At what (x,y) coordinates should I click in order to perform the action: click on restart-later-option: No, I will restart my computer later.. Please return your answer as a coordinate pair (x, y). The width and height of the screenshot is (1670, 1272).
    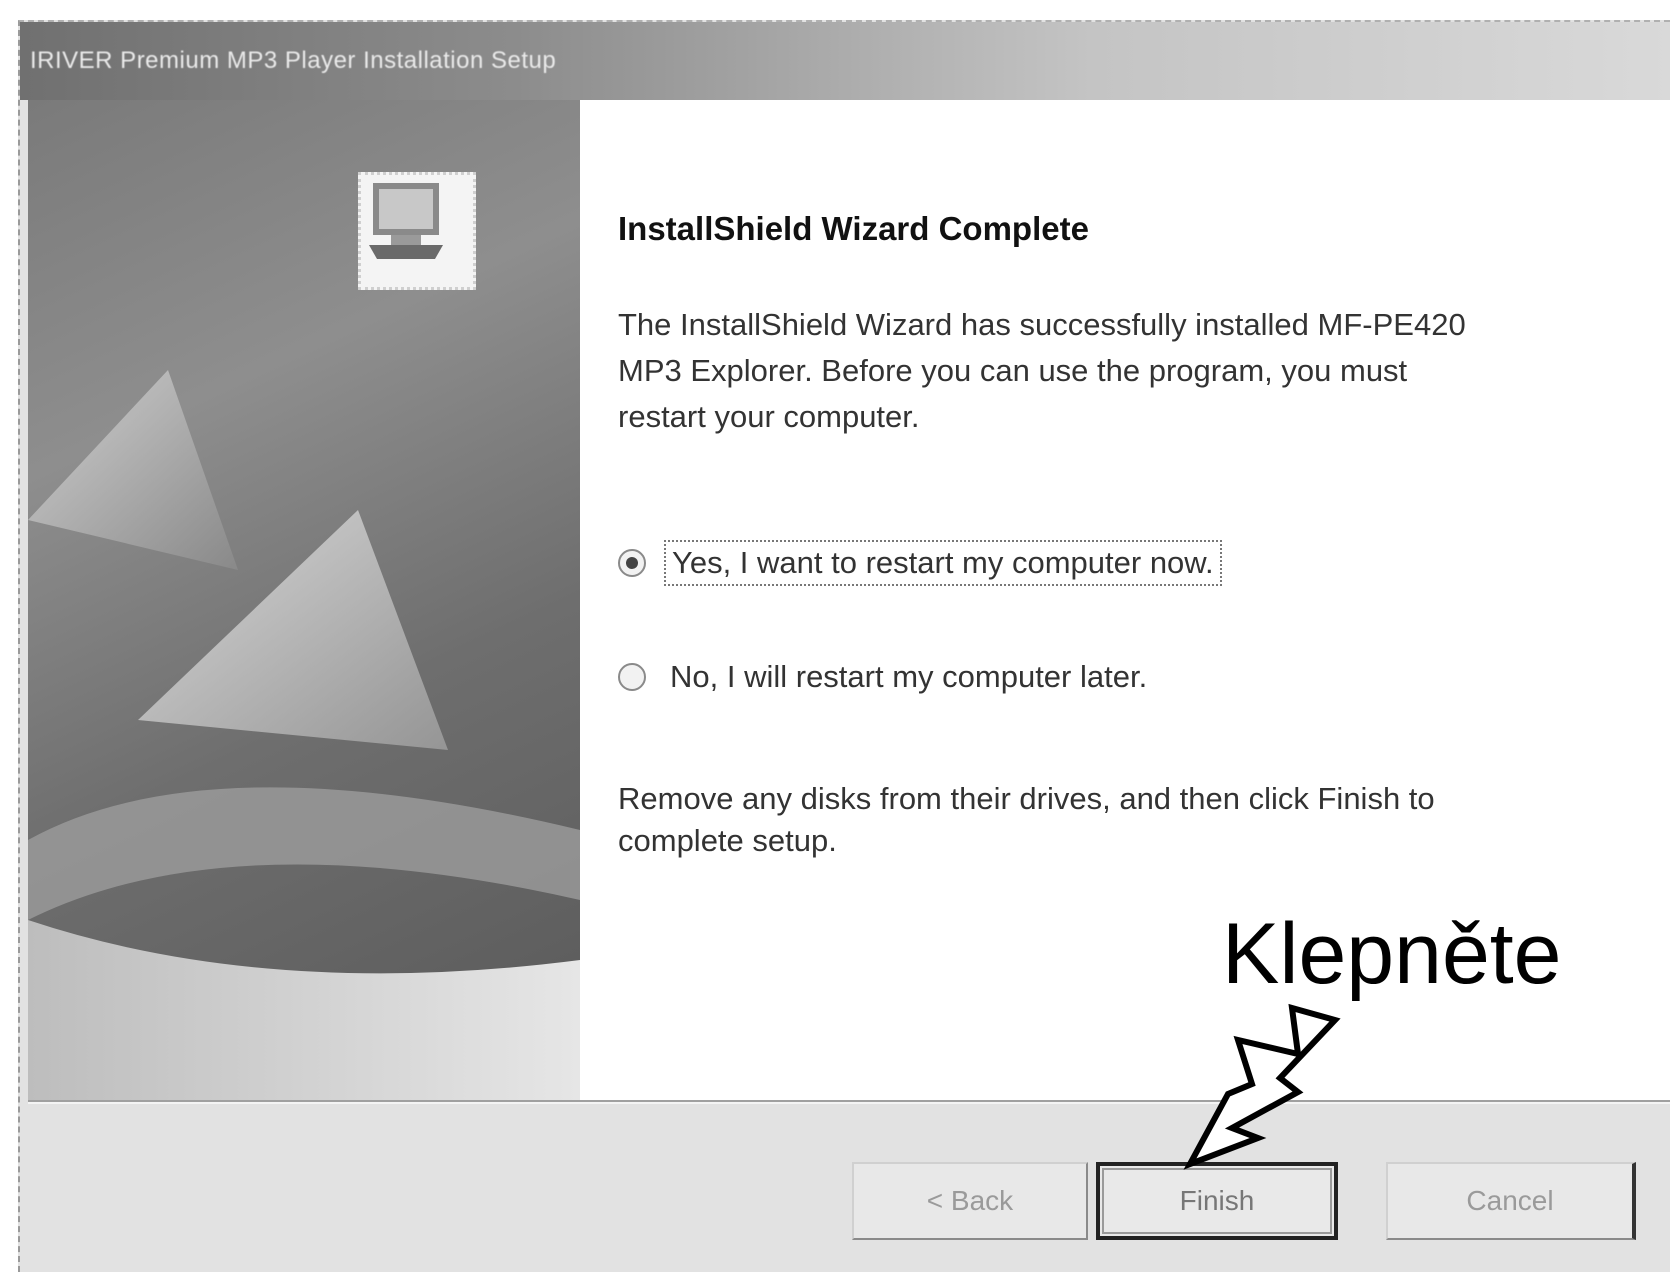
    Looking at the image, I should click on (885, 677).